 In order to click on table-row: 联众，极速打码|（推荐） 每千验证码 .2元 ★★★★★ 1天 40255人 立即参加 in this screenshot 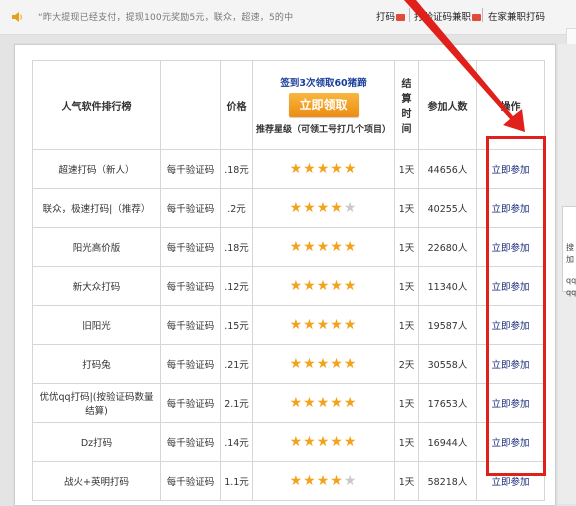, I will do `click(288, 208)`.